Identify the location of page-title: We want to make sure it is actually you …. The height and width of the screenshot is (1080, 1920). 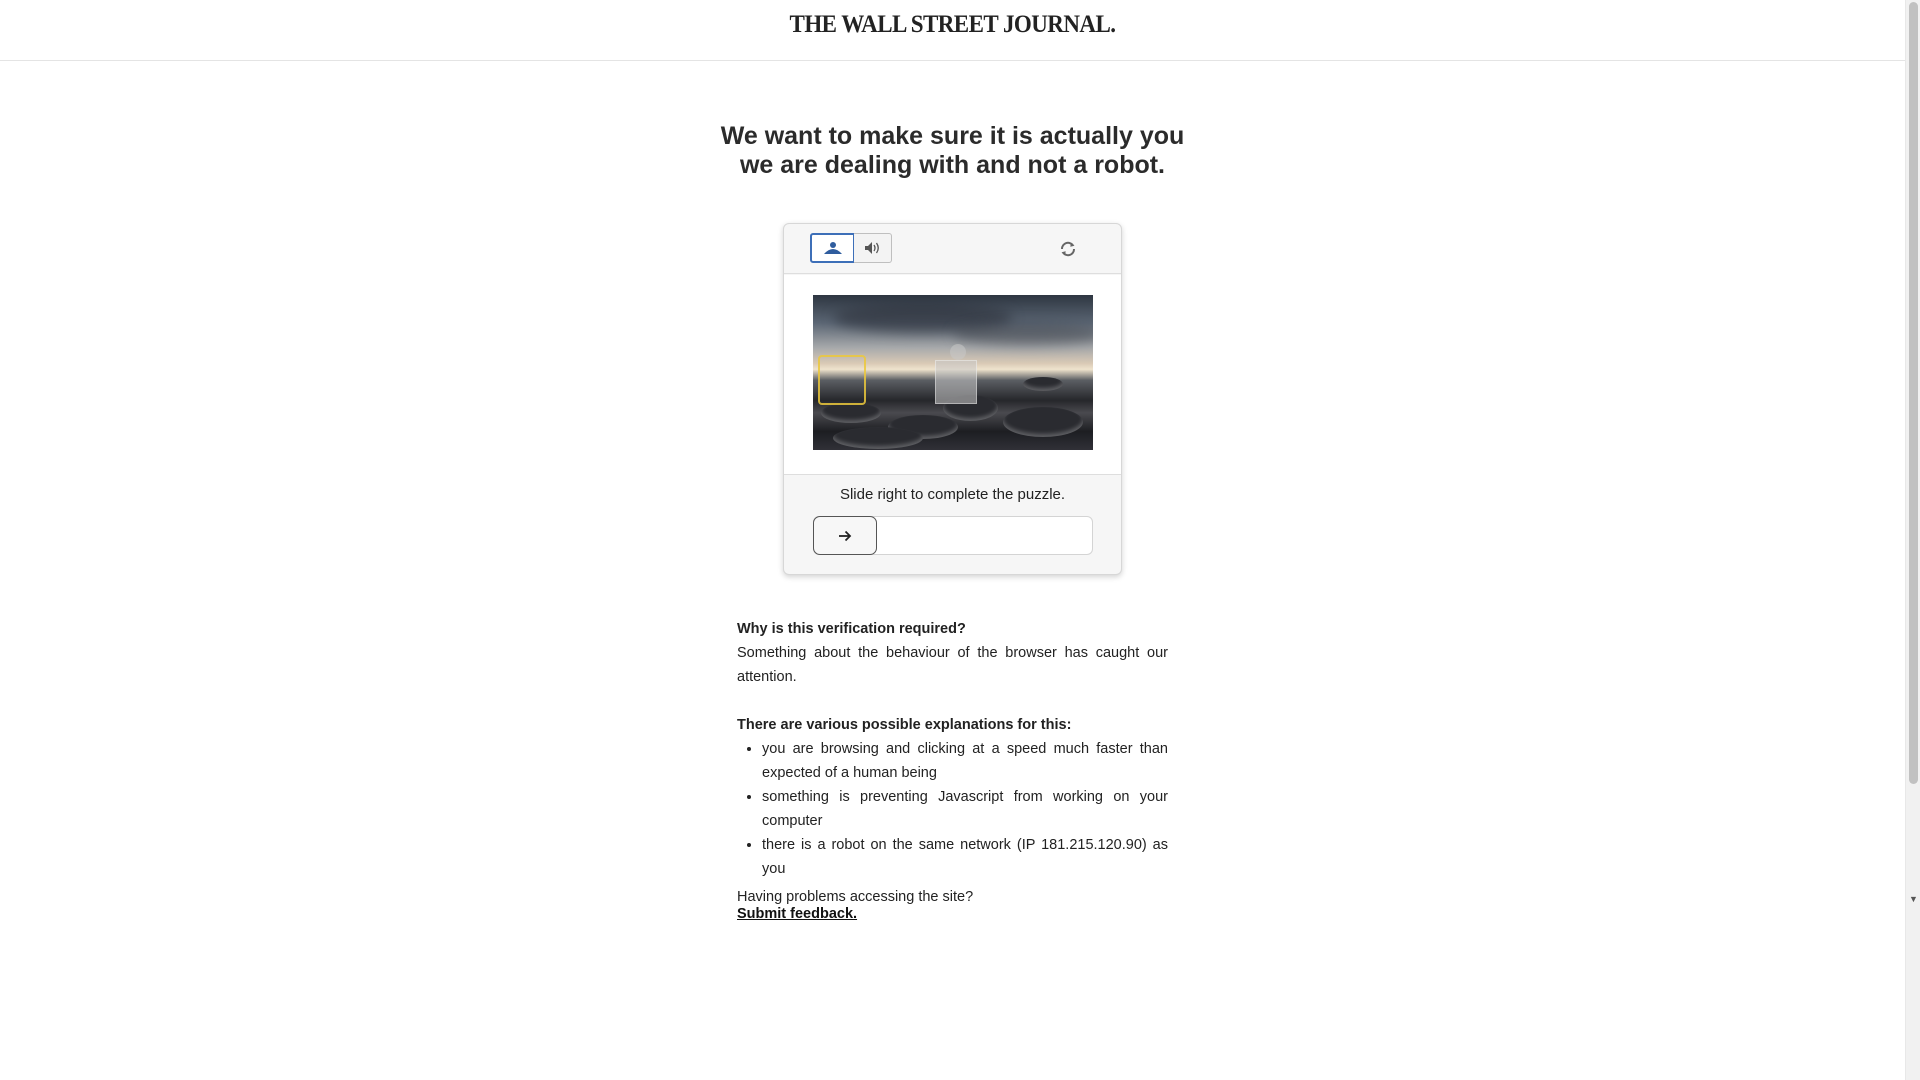
(952, 151).